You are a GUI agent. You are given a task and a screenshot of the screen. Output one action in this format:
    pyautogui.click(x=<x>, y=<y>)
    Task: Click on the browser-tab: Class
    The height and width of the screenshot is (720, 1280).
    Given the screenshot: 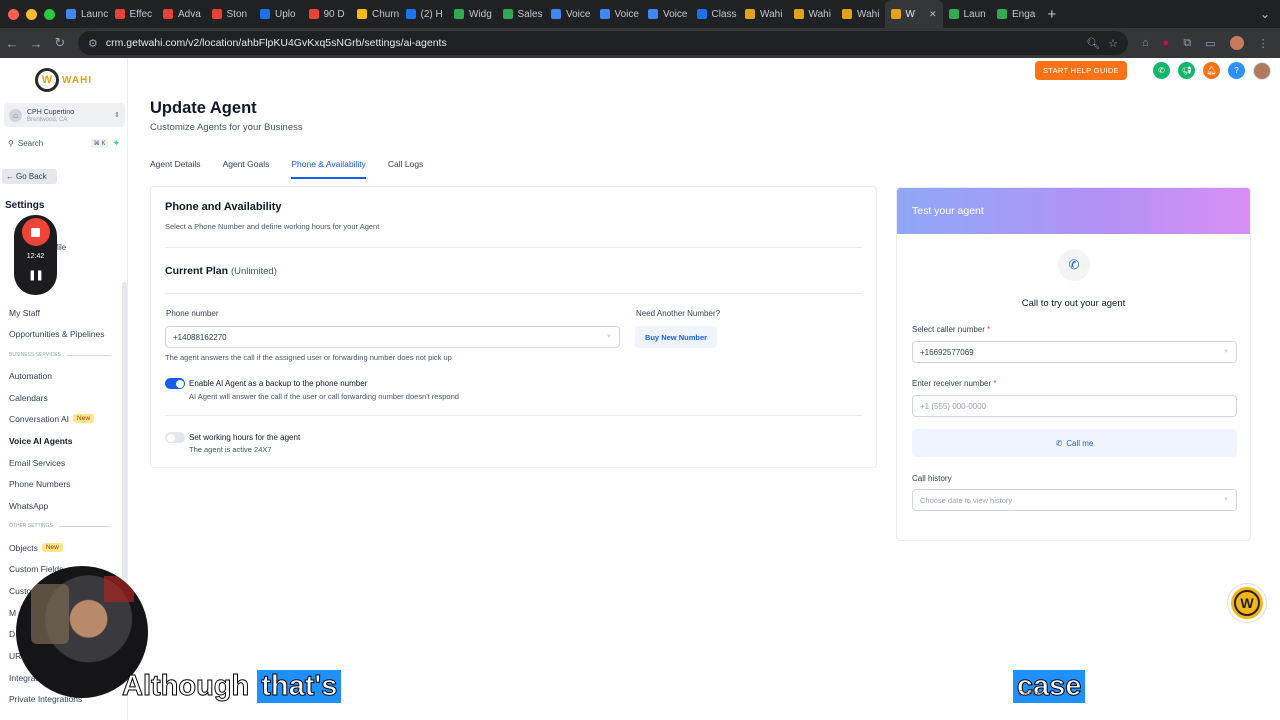 What is the action you would take?
    pyautogui.click(x=715, y=14)
    